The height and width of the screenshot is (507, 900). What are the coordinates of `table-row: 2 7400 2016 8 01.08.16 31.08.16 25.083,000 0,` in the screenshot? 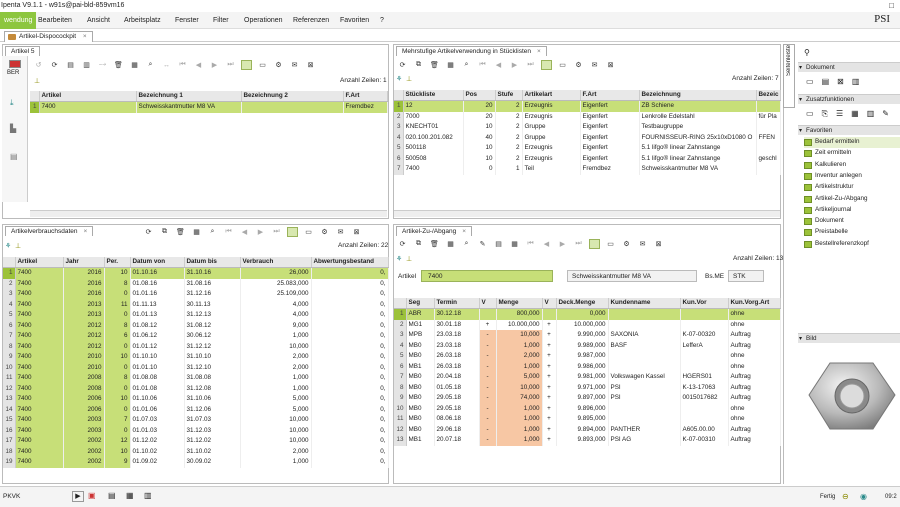 It's located at (196, 283).